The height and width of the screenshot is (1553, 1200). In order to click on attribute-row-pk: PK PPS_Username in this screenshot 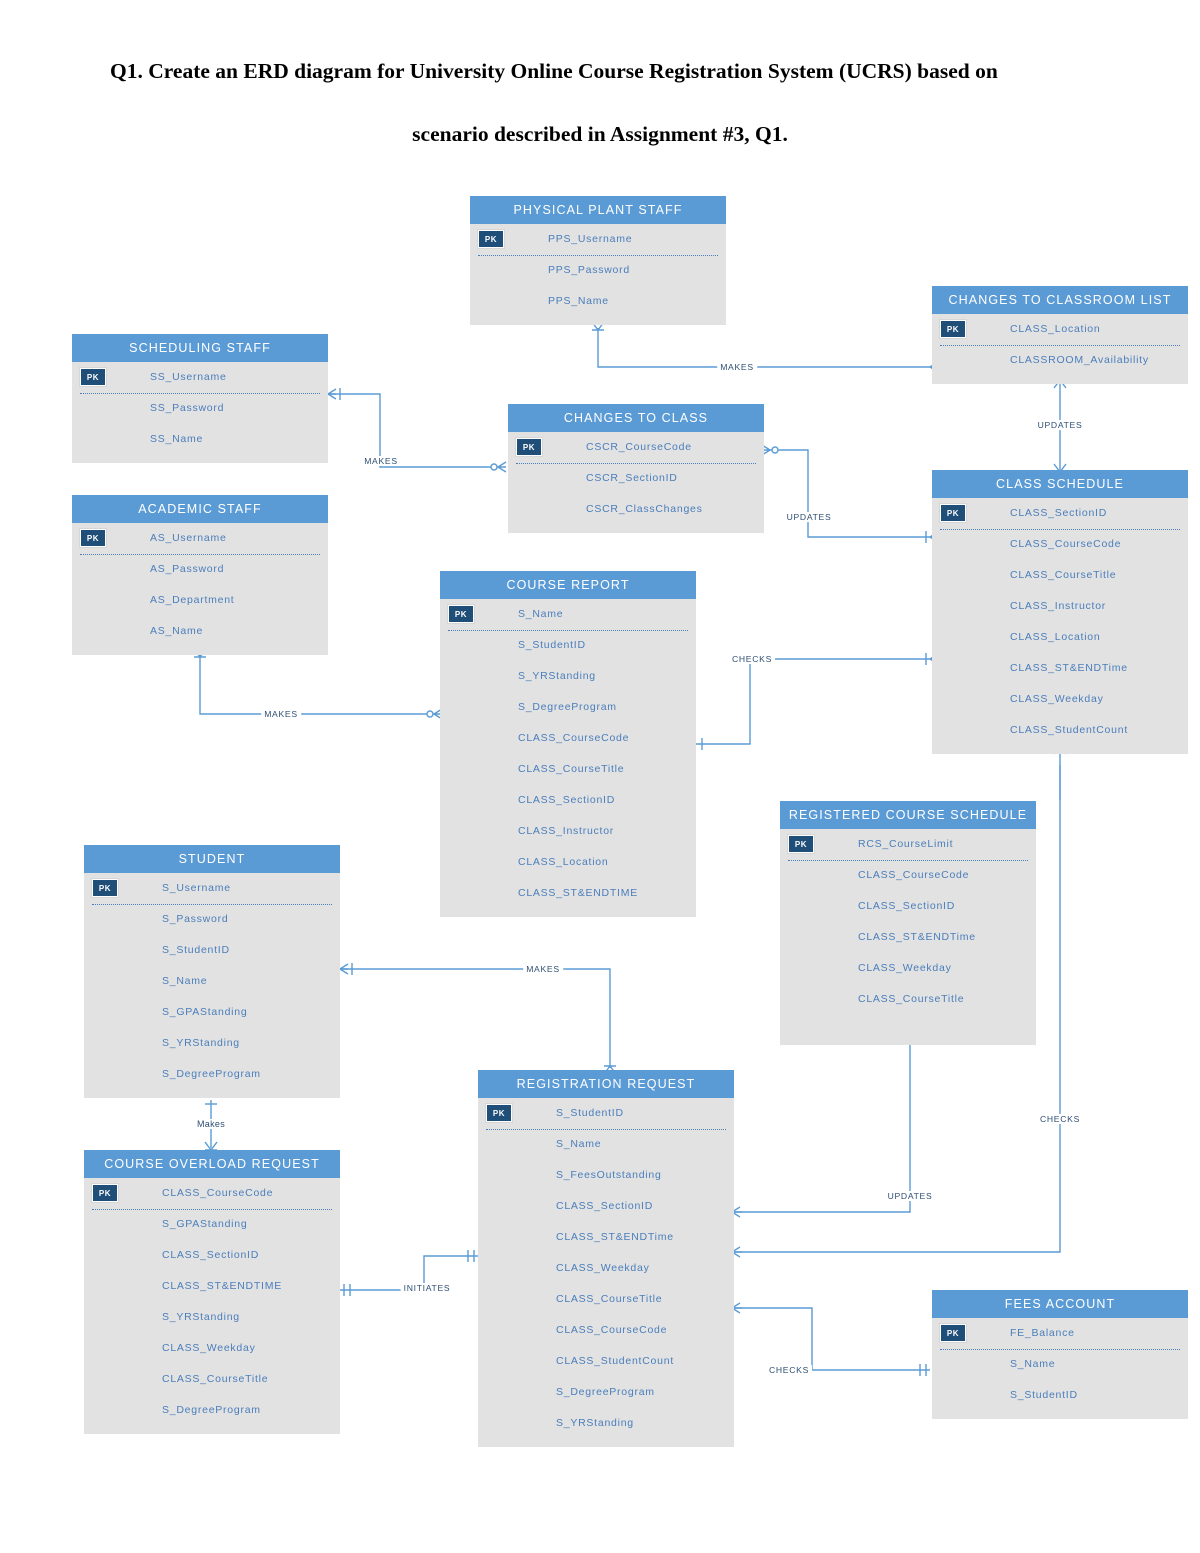, I will do `click(598, 239)`.